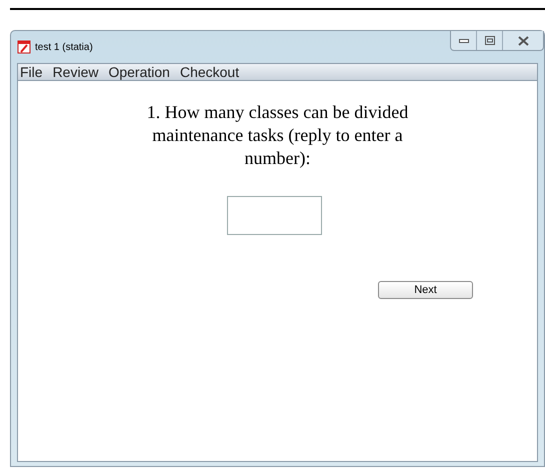 The height and width of the screenshot is (473, 545). What do you see at coordinates (274, 215) in the screenshot?
I see `answer-field` at bounding box center [274, 215].